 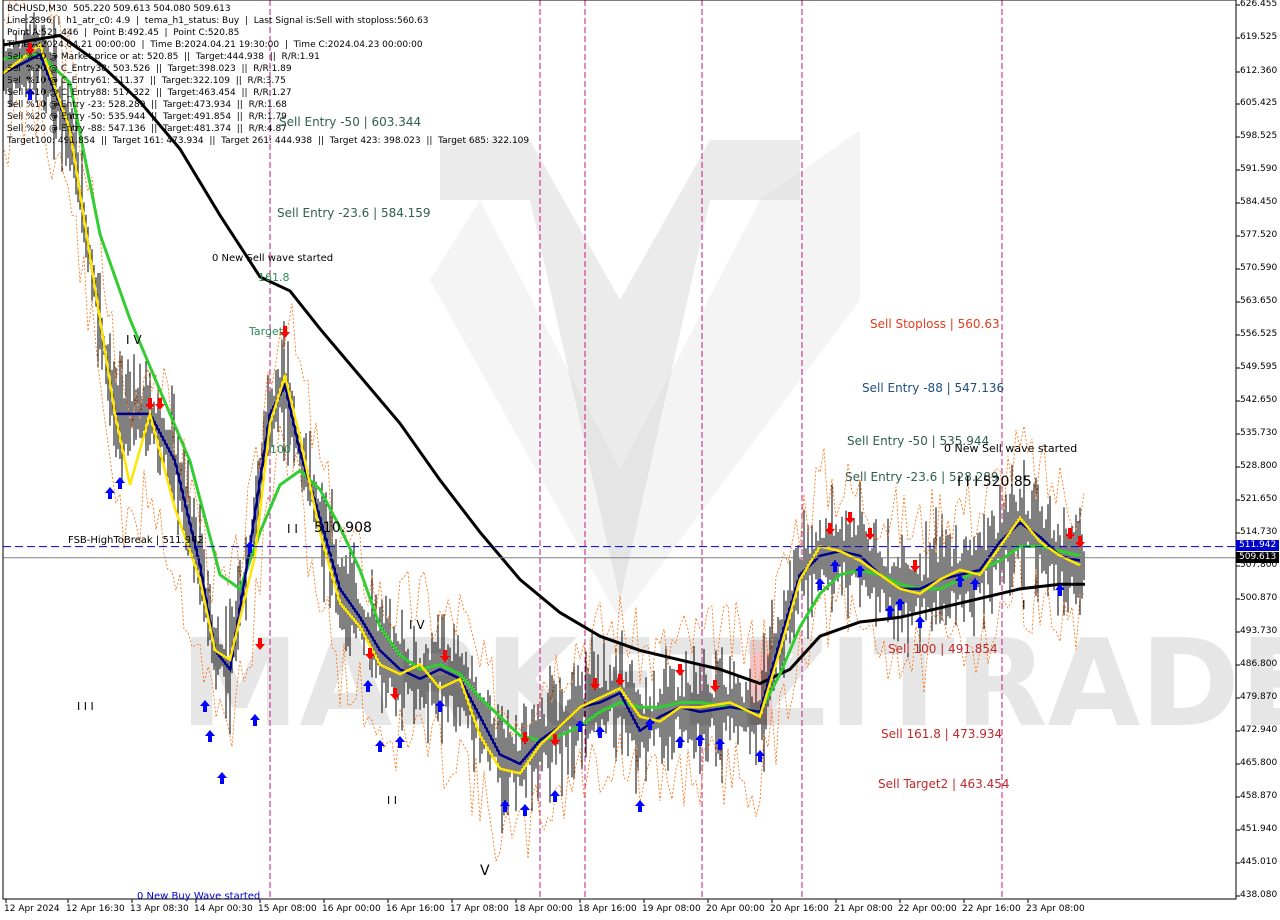 I want to click on price-tick-label: 528.800, so click(x=1259, y=466).